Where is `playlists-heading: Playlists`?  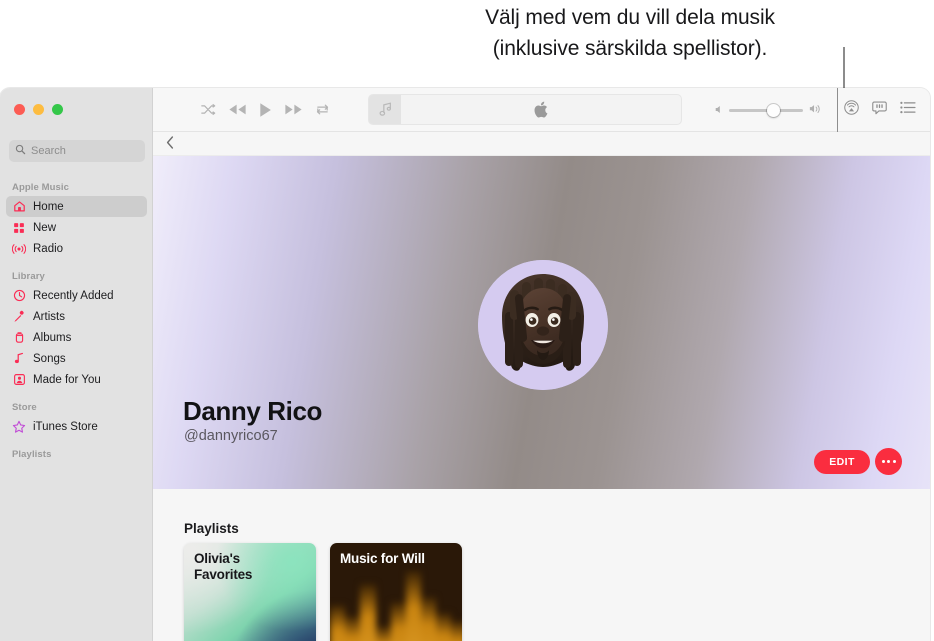 playlists-heading: Playlists is located at coordinates (211, 528).